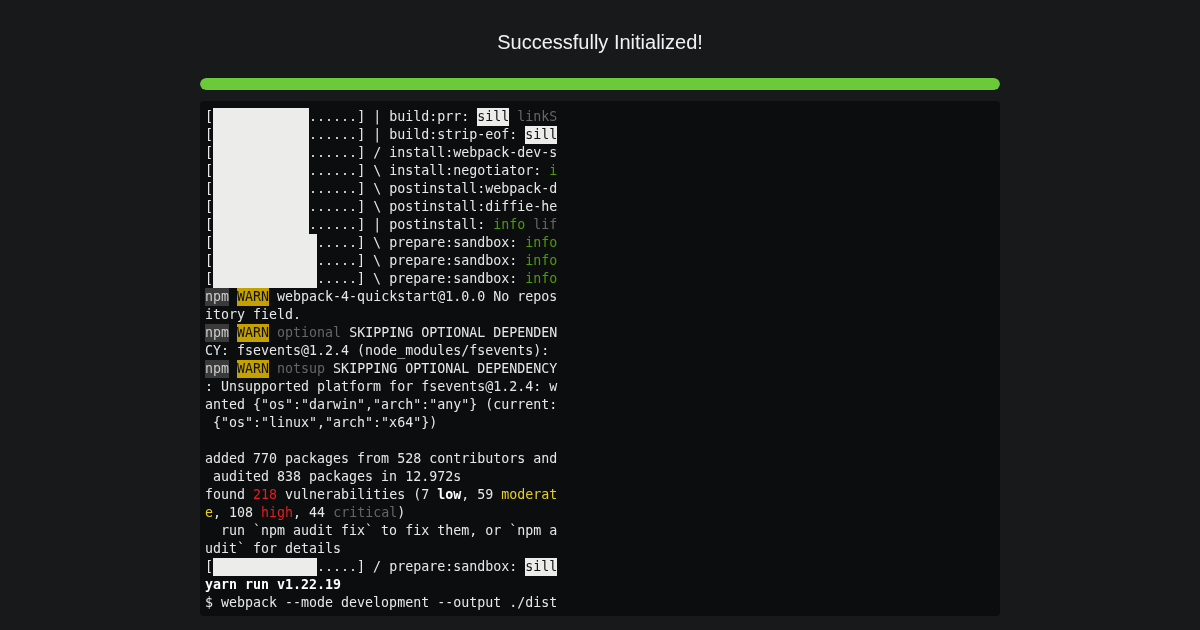 This screenshot has height=630, width=1200. What do you see at coordinates (450, 171) in the screenshot?
I see `terminal-text: ] \ install:negotiator:` at bounding box center [450, 171].